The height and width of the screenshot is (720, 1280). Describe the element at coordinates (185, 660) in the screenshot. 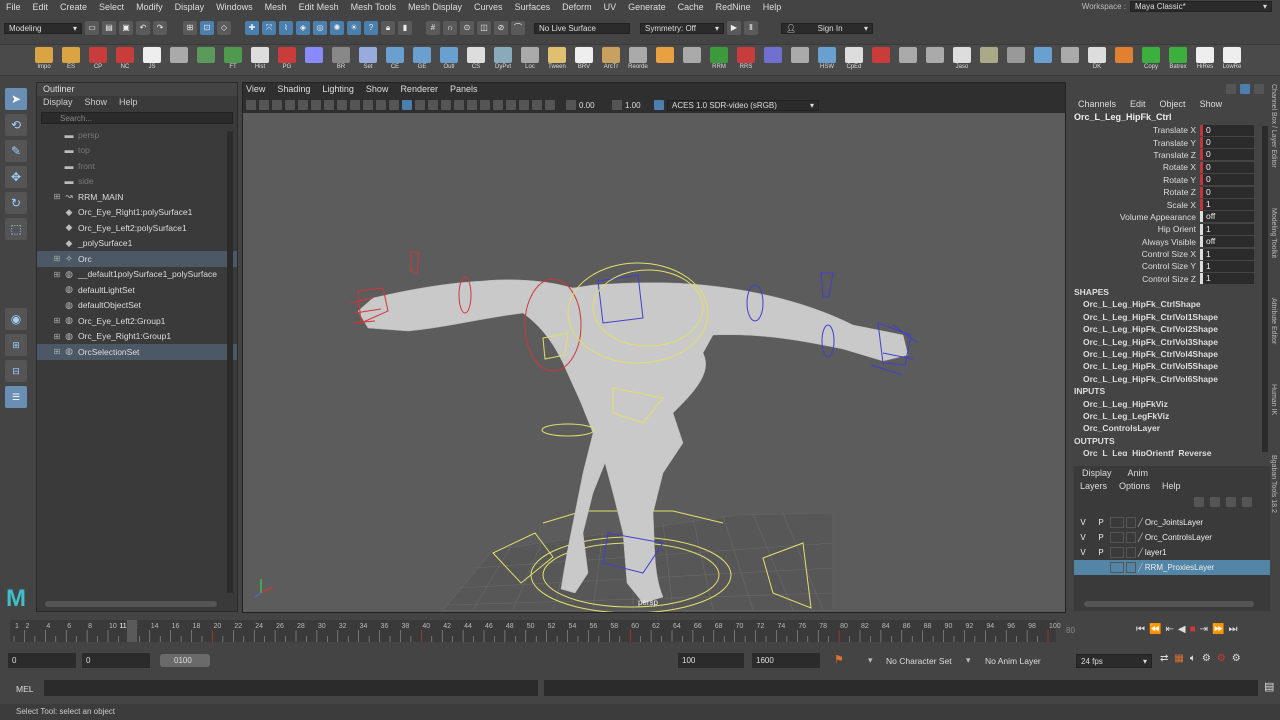

I see `range-bar: 0100` at that location.